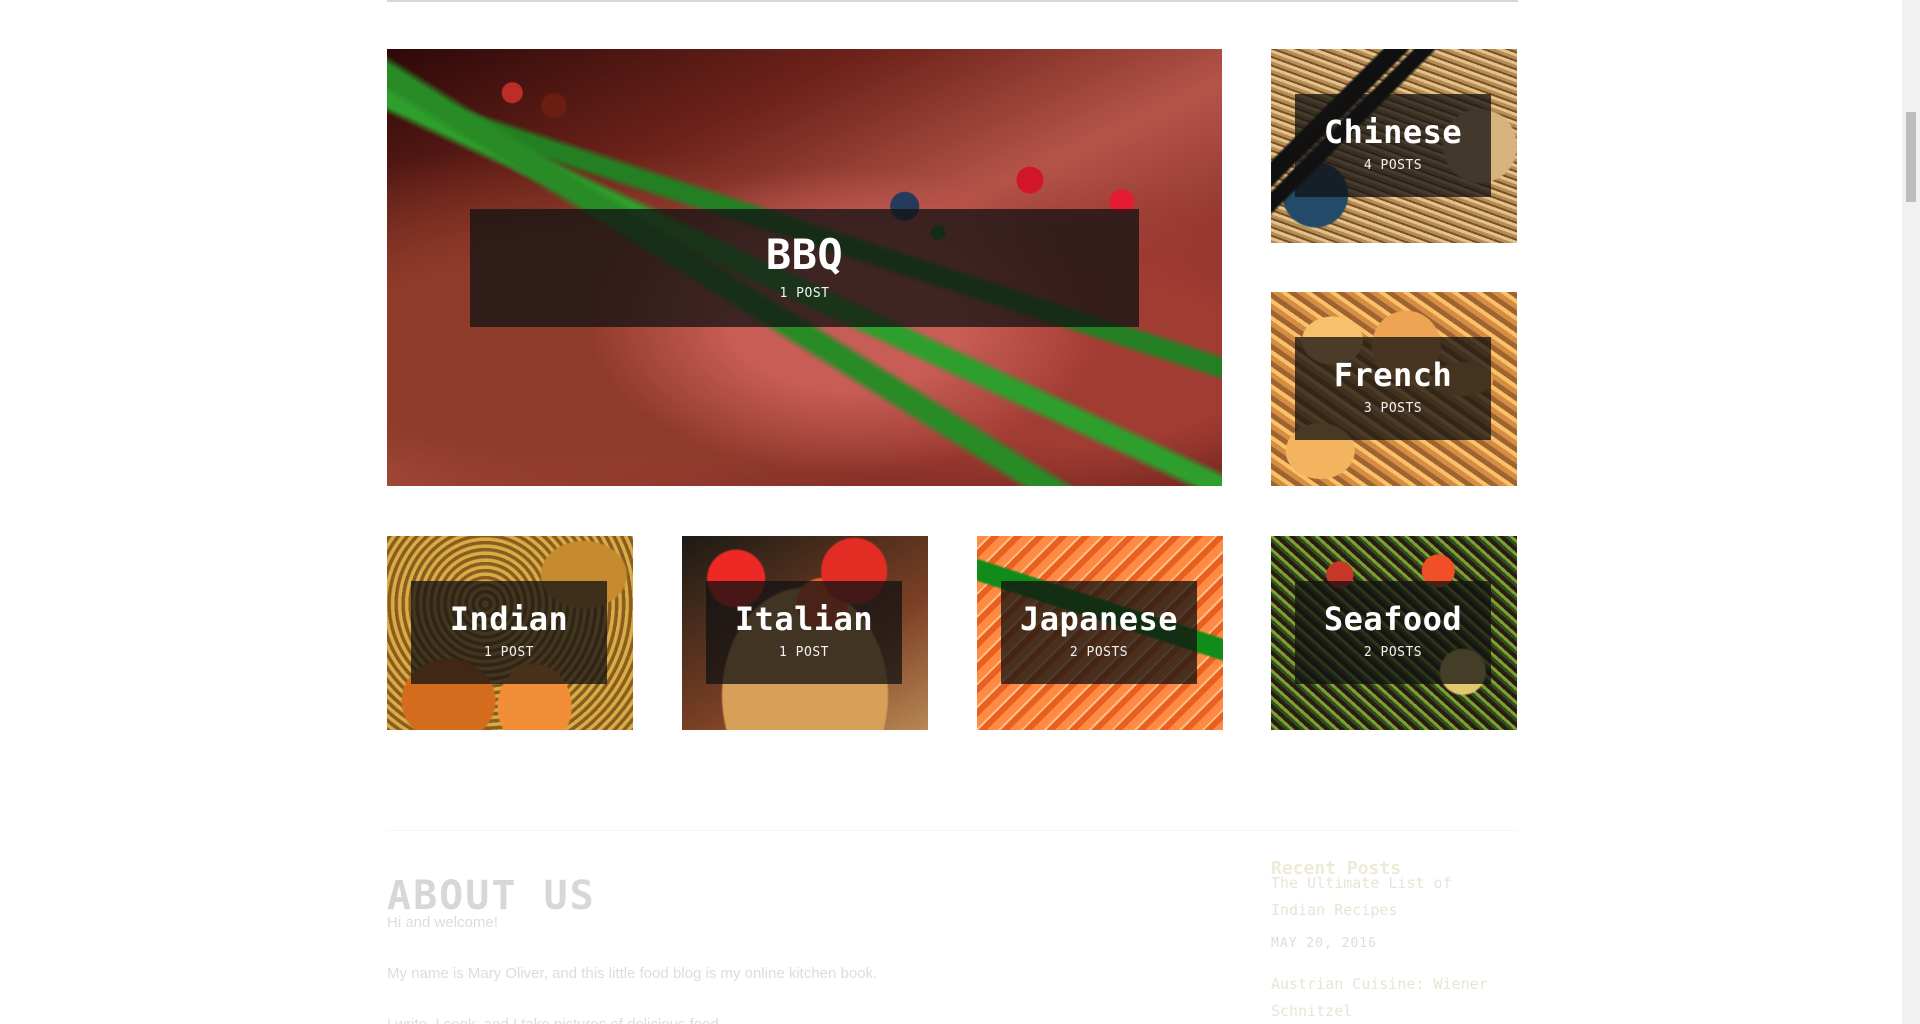 The height and width of the screenshot is (1024, 1920). I want to click on about-title: ABOUT US, so click(491, 896).